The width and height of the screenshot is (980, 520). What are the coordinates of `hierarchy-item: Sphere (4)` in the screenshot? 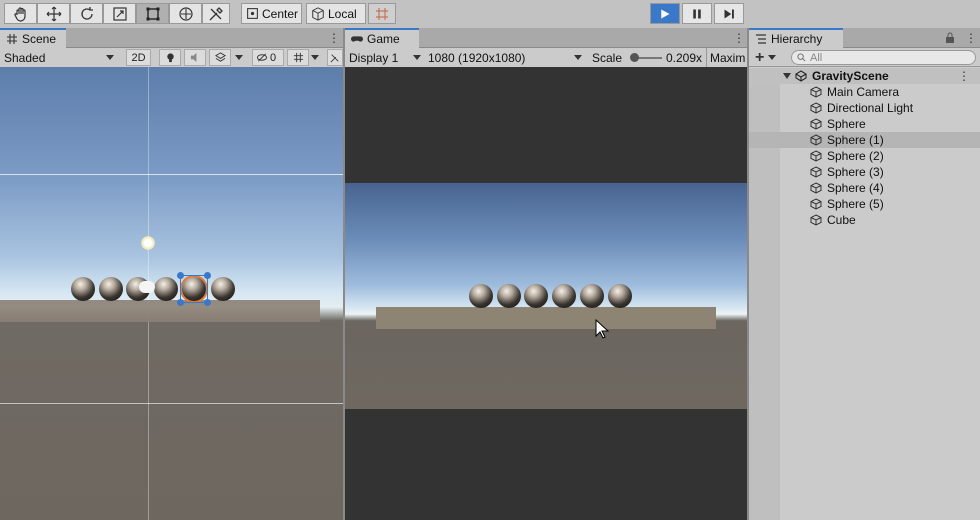 It's located at (864, 188).